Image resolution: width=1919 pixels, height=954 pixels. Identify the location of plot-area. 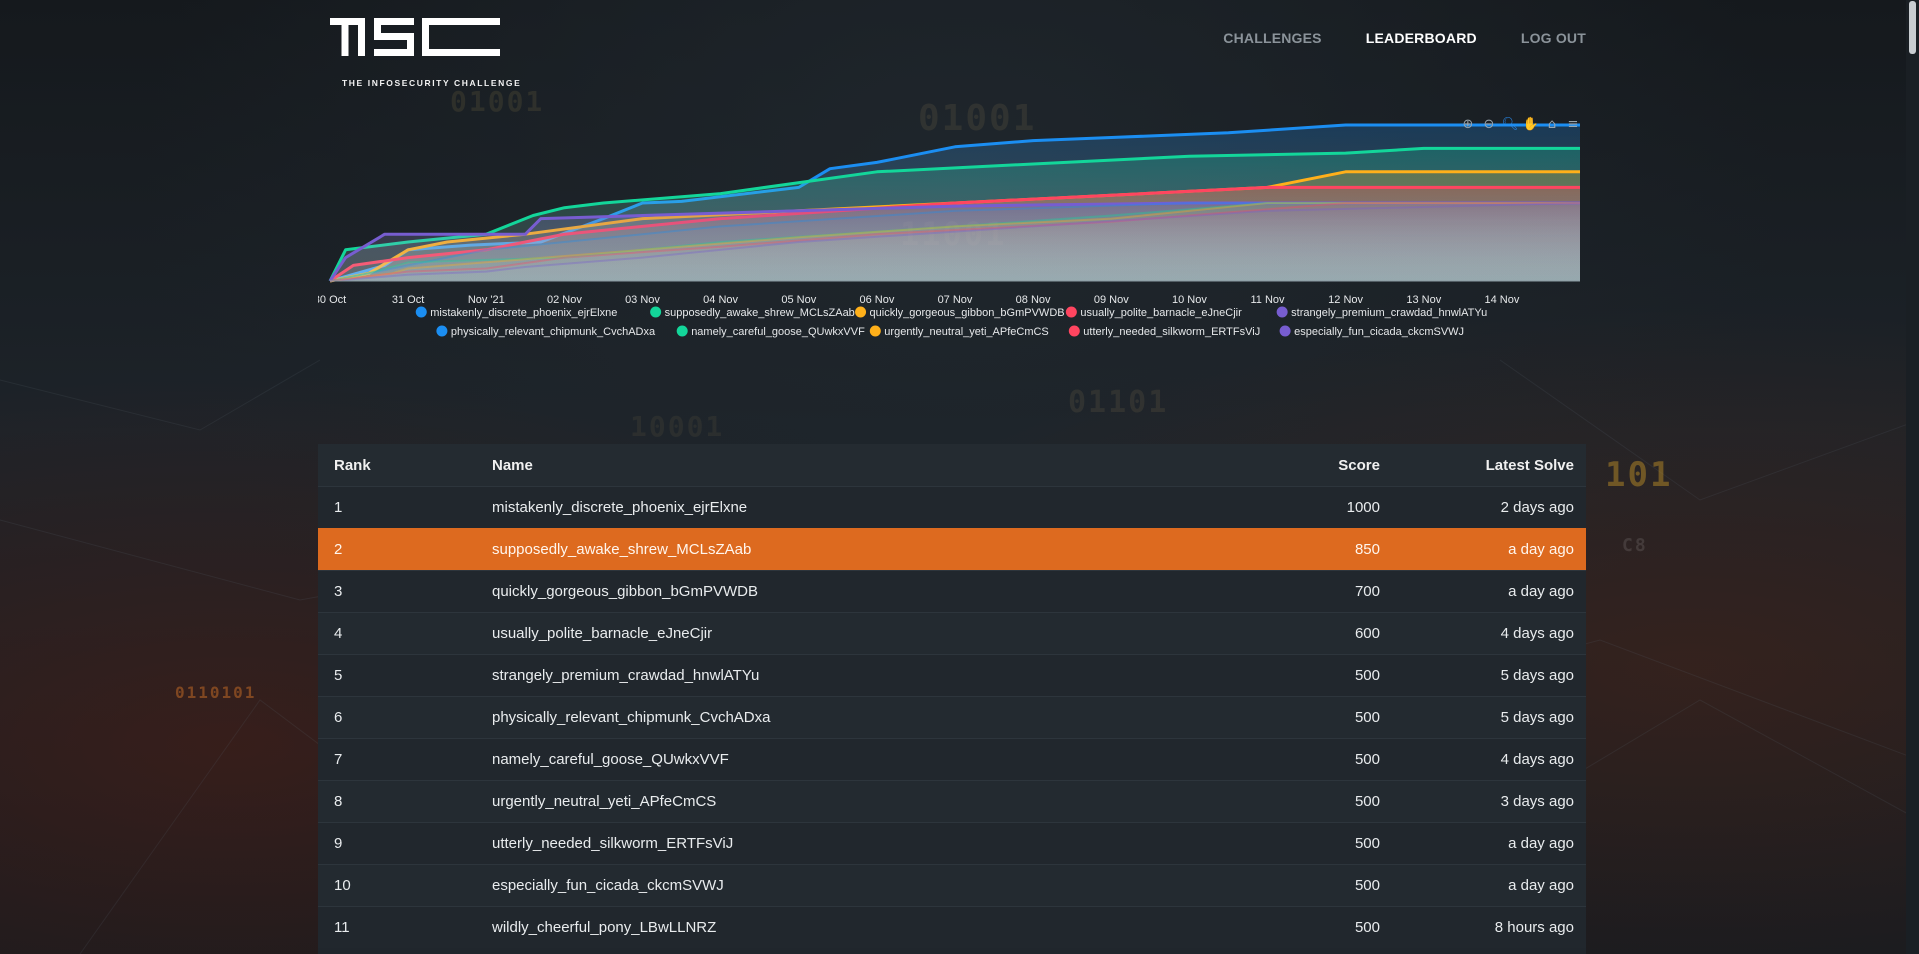
(954, 203).